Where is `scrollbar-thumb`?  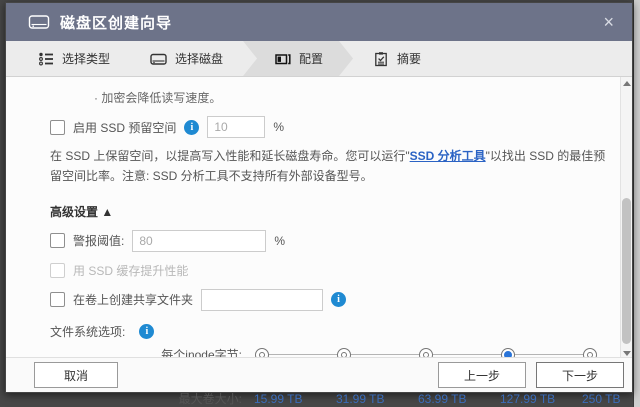
scrollbar-thumb is located at coordinates (626, 271).